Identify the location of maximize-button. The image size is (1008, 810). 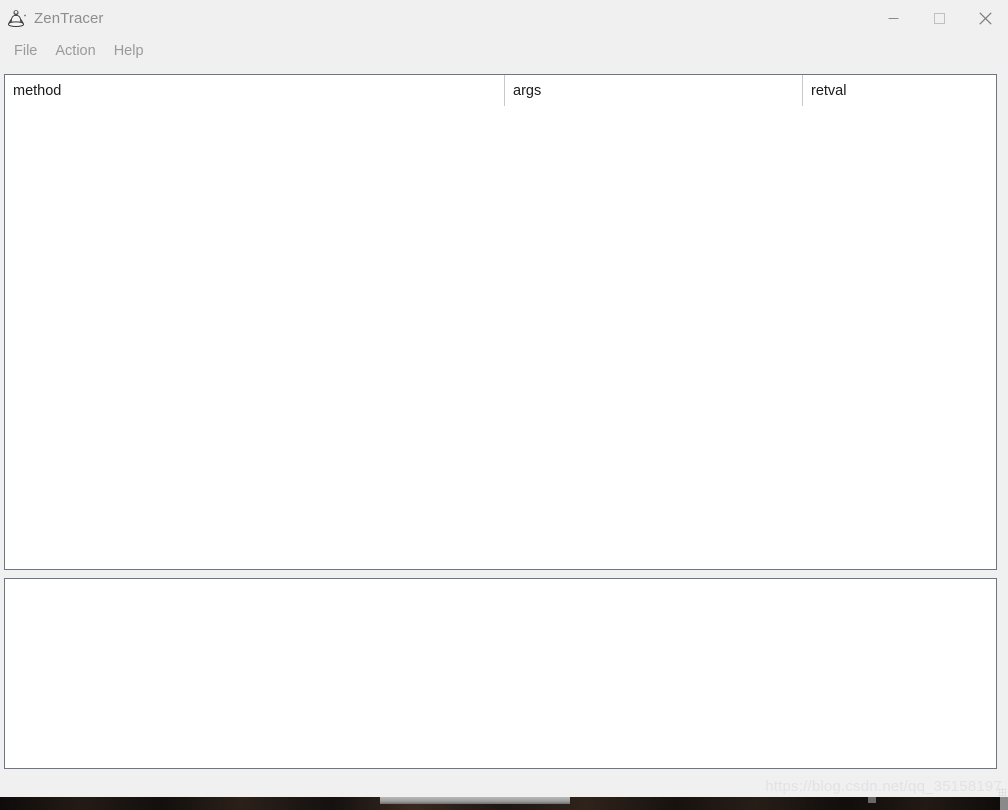
(939, 18).